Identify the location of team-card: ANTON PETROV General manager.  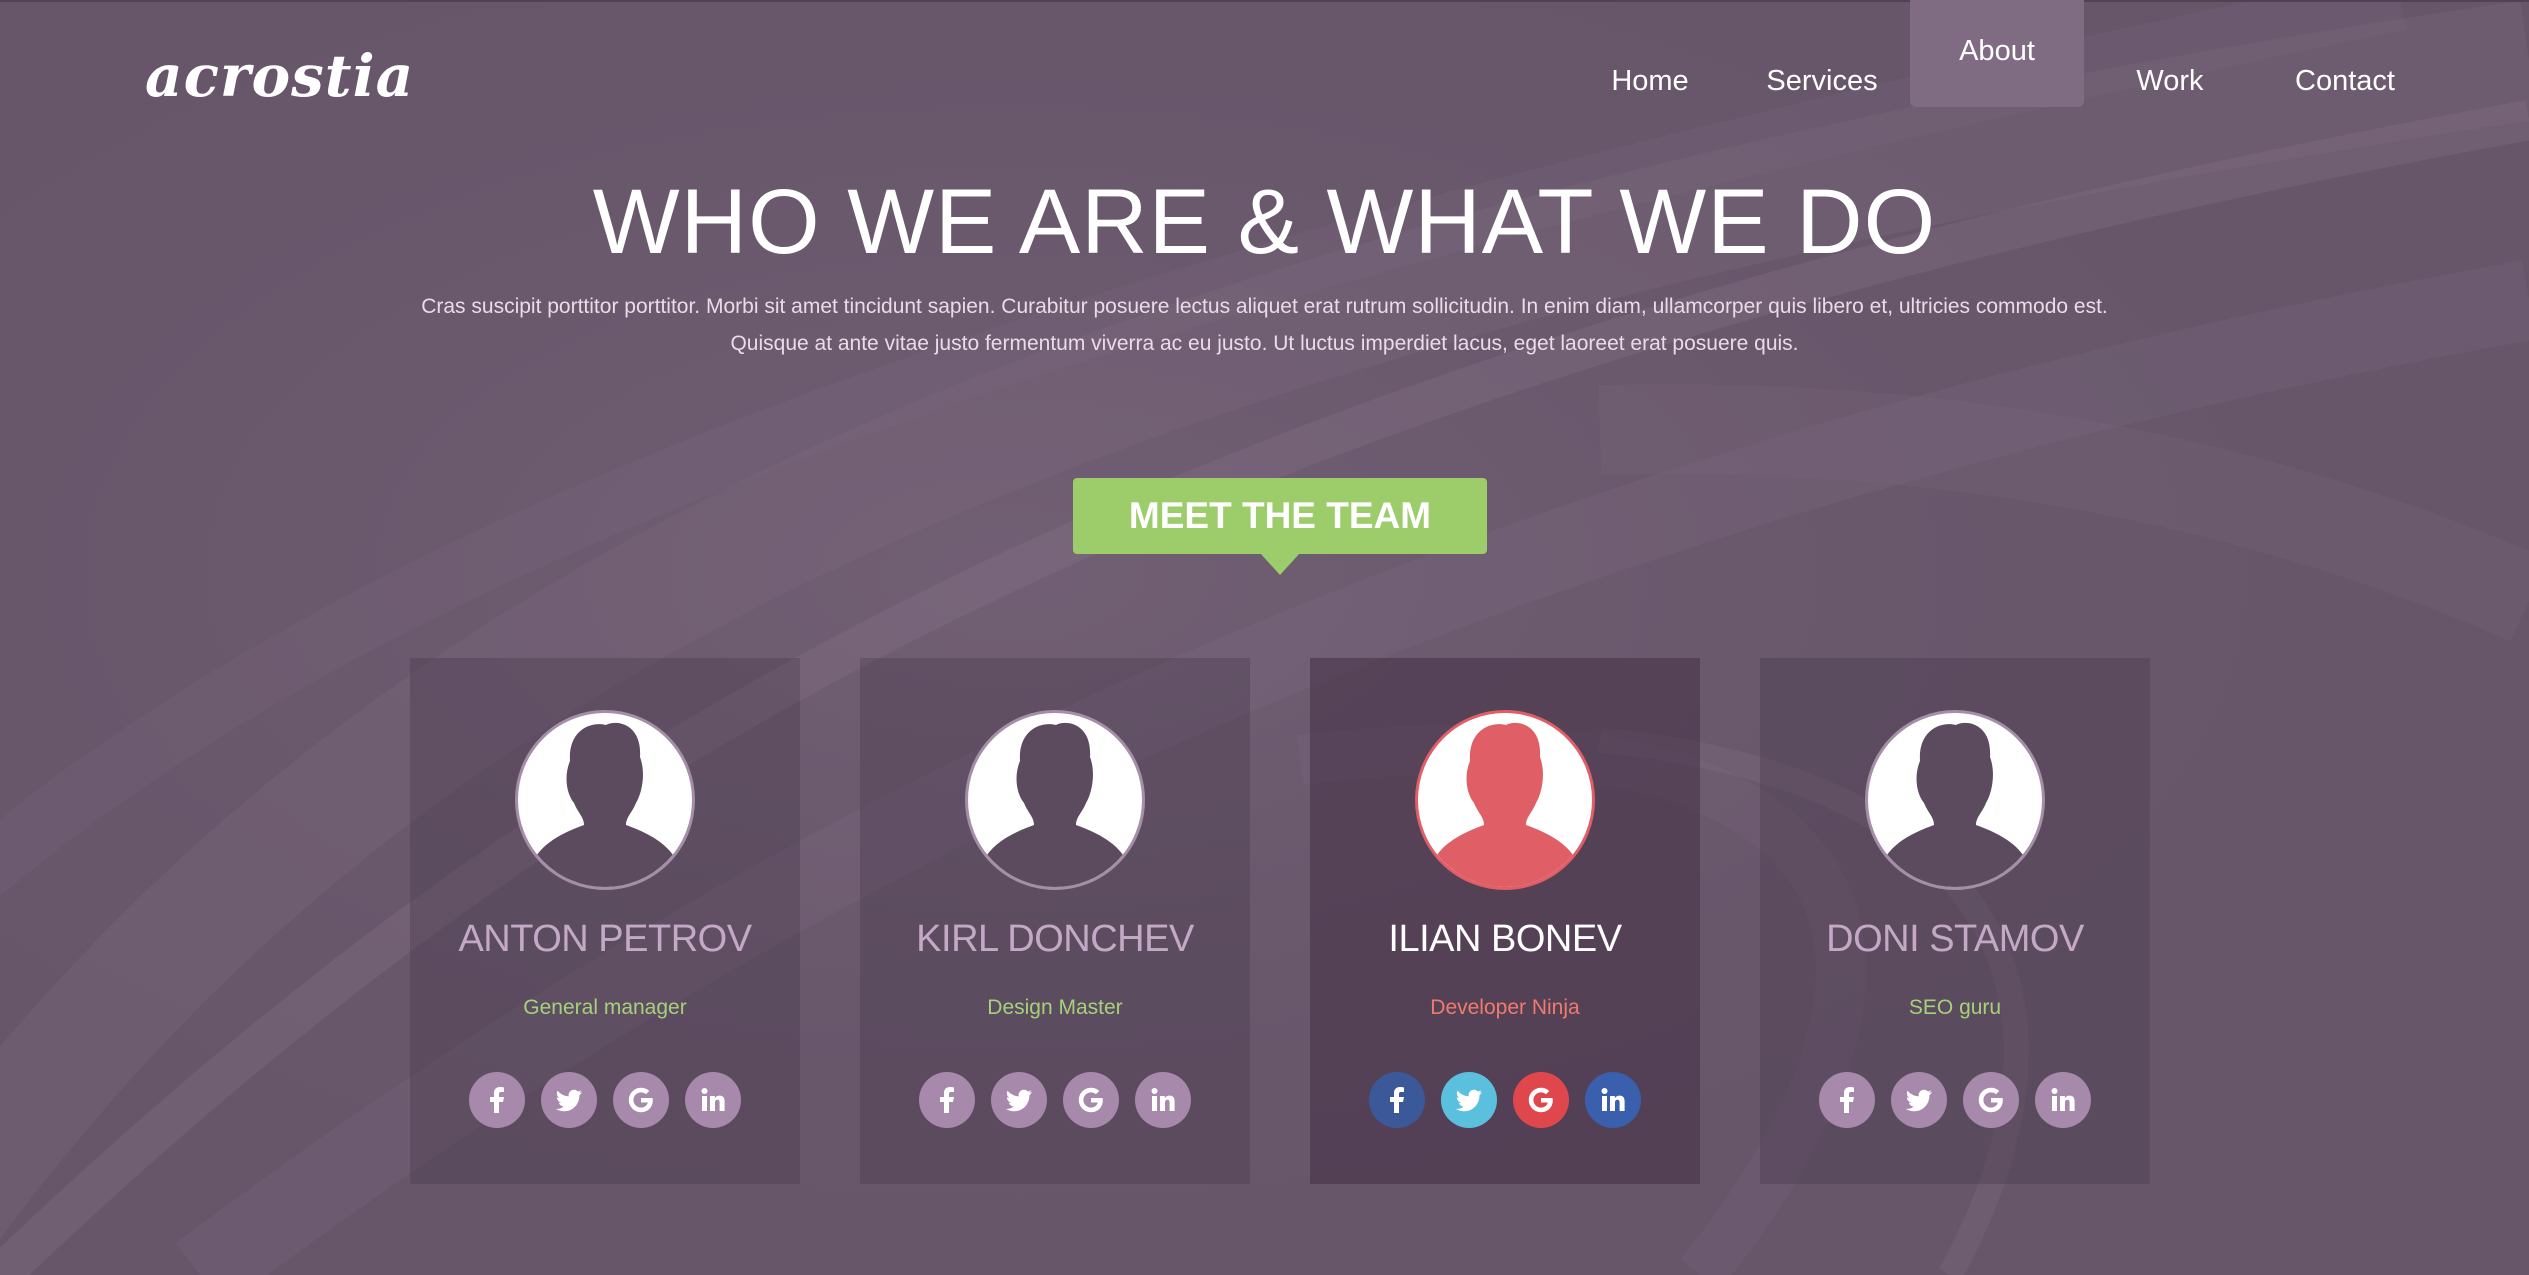
(605, 921).